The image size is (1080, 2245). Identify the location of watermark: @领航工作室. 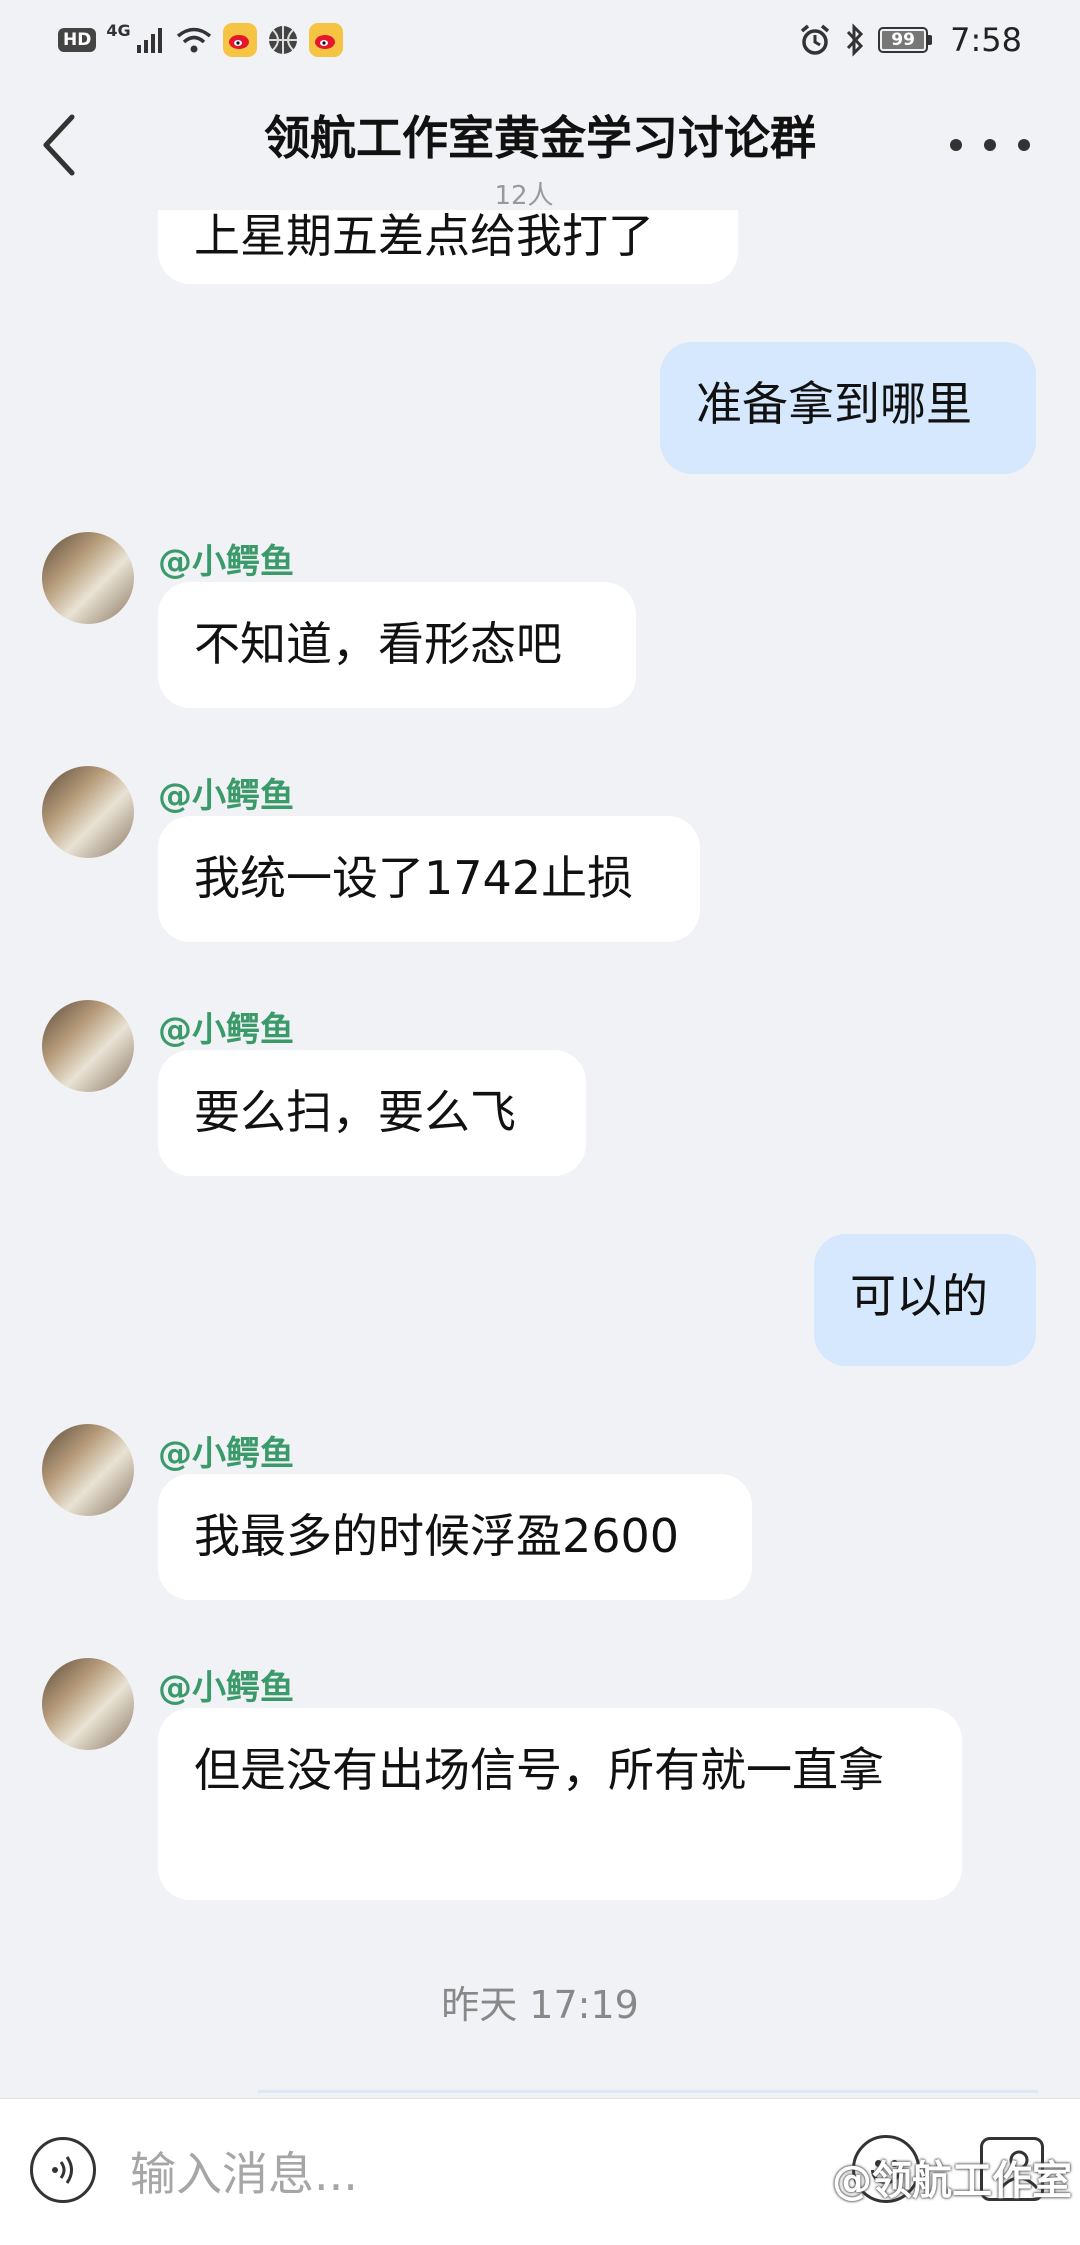
(952, 2181).